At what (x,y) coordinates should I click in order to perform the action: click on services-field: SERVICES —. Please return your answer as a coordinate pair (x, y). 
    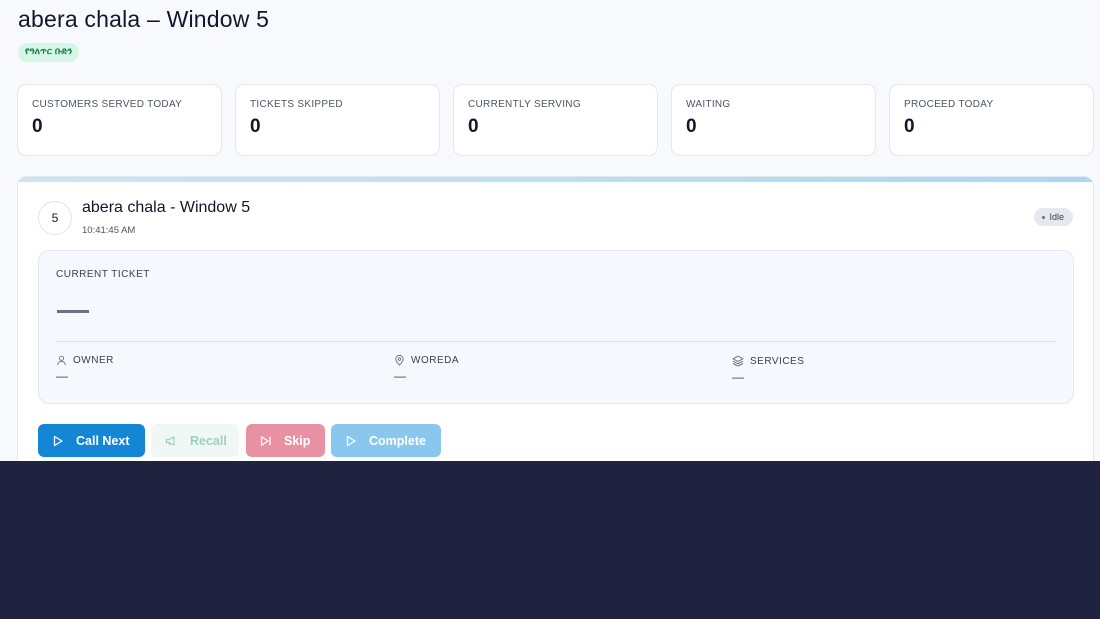
    Looking at the image, I should click on (768, 370).